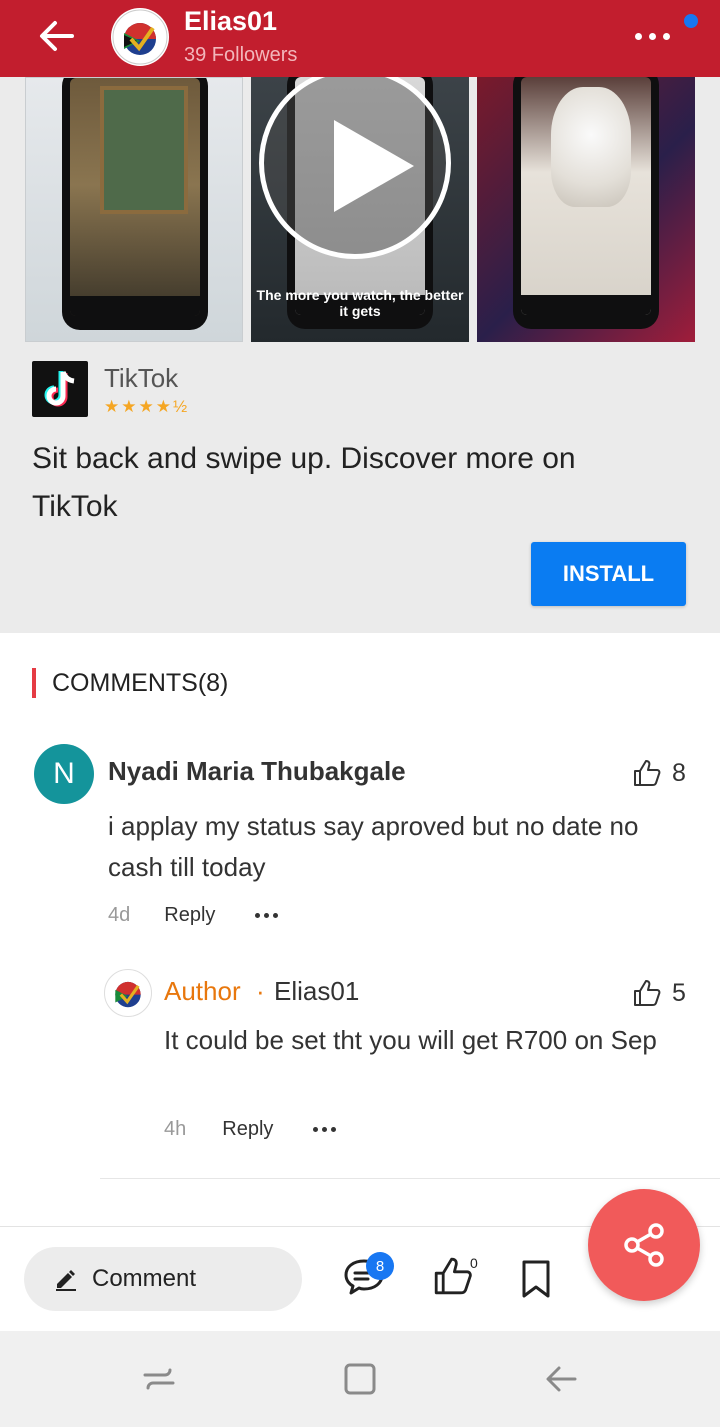 The image size is (720, 1427). I want to click on notification-dot, so click(691, 21).